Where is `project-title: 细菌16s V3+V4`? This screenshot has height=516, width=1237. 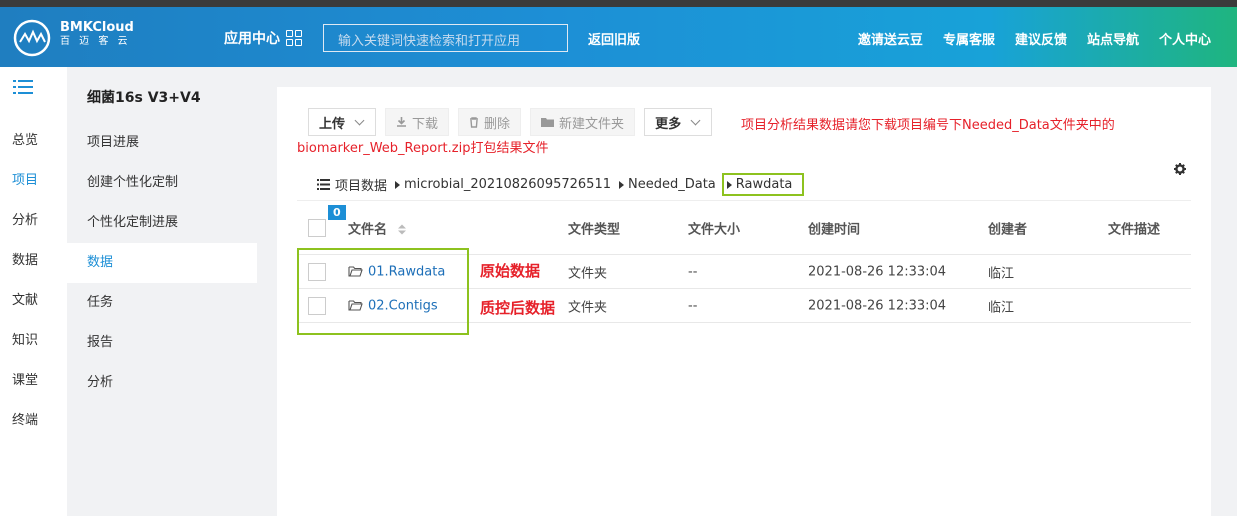
project-title: 细菌16s V3+V4 is located at coordinates (144, 98).